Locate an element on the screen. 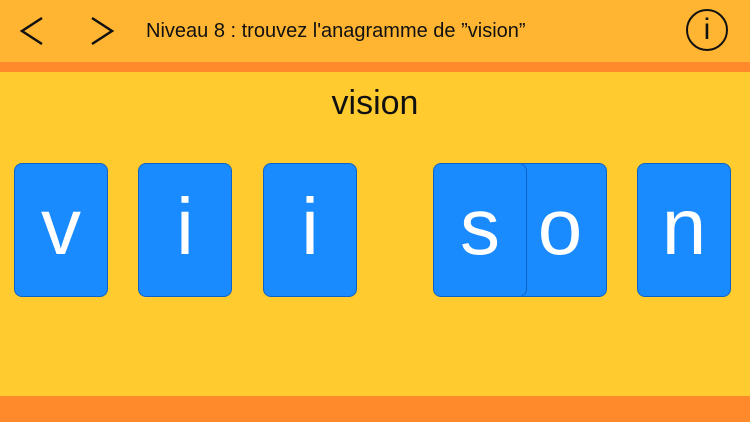  letter-tile: s is located at coordinates (480, 230).